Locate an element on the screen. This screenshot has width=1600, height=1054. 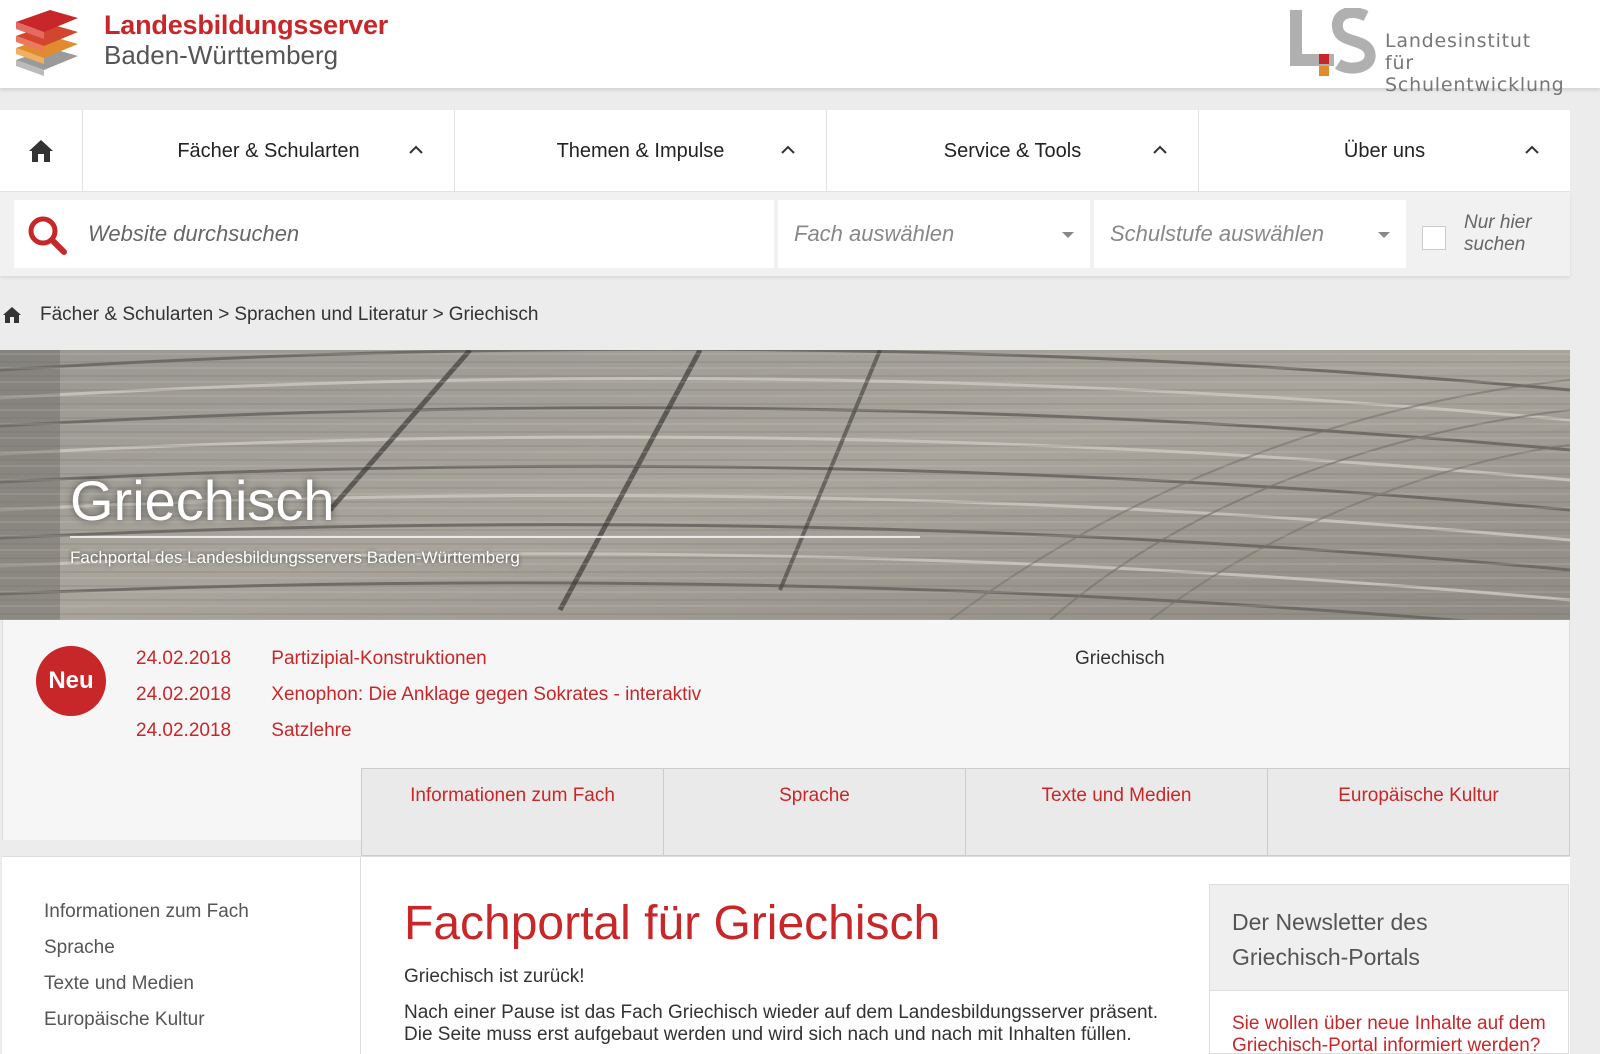
sidebar-item-sprache: Sprache is located at coordinates (79, 948).